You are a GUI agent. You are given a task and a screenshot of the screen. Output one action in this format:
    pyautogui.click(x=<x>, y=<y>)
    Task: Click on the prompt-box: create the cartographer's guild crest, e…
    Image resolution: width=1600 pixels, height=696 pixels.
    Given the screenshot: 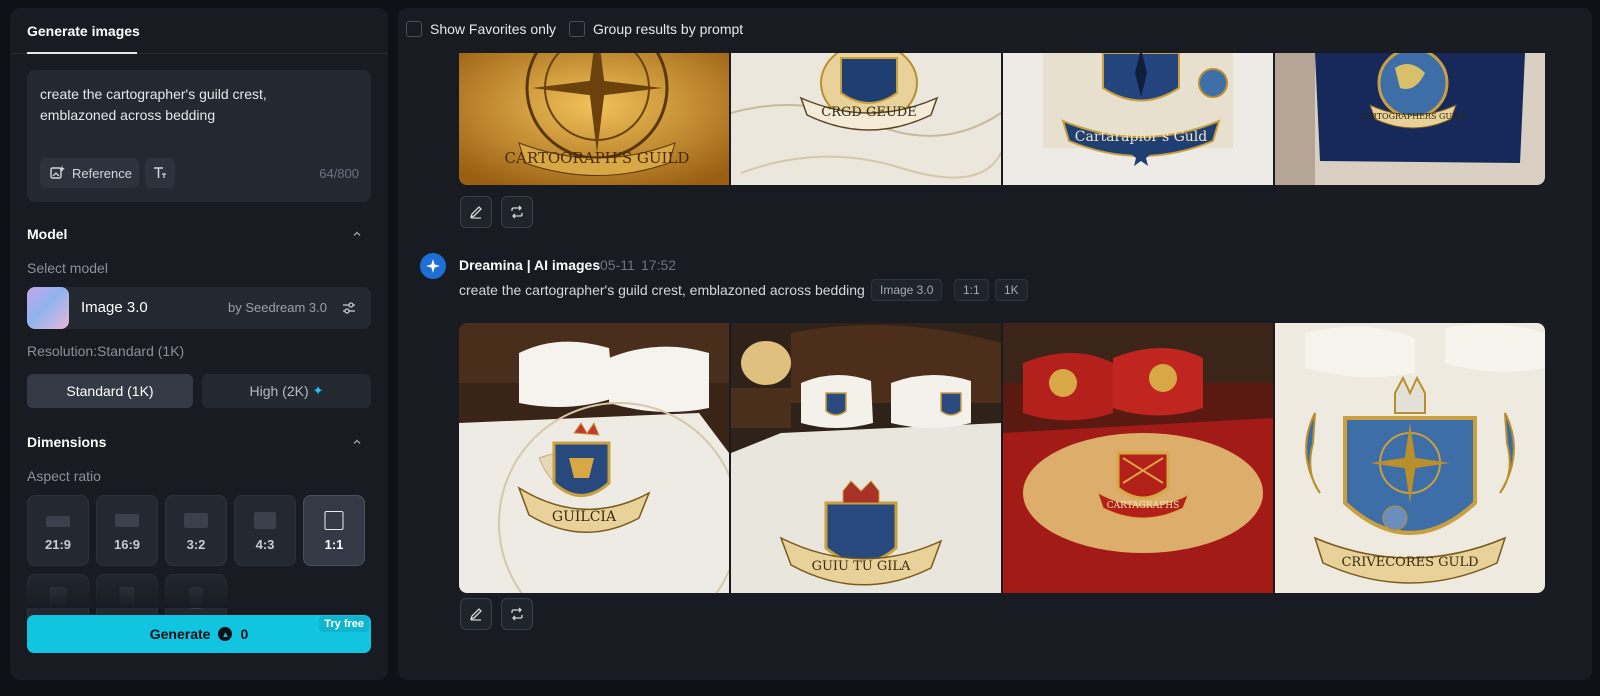 What is the action you would take?
    pyautogui.click(x=199, y=136)
    